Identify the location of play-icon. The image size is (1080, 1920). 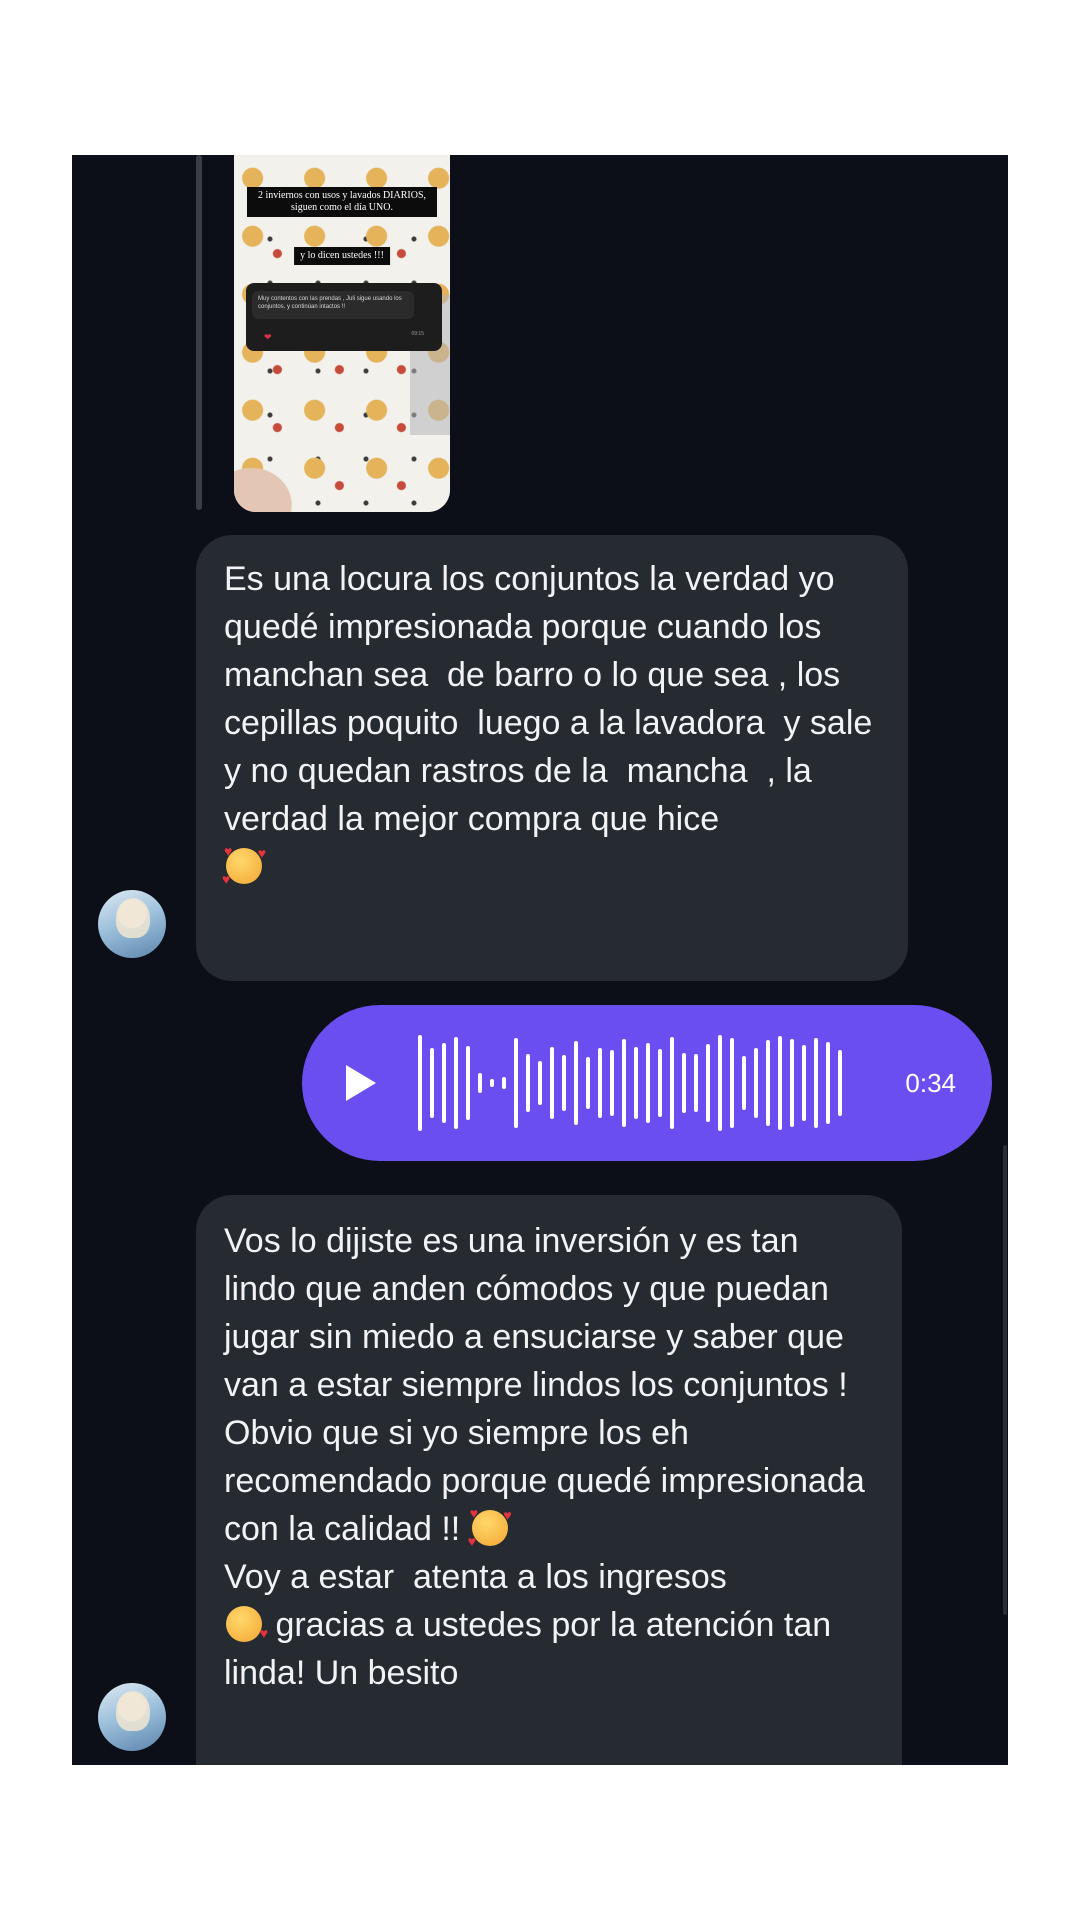
(361, 1083).